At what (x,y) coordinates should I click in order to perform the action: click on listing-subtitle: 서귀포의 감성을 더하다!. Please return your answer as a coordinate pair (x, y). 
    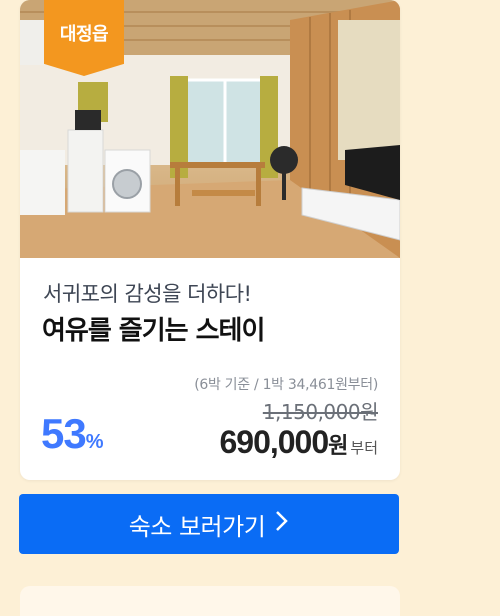
    Looking at the image, I should click on (147, 294).